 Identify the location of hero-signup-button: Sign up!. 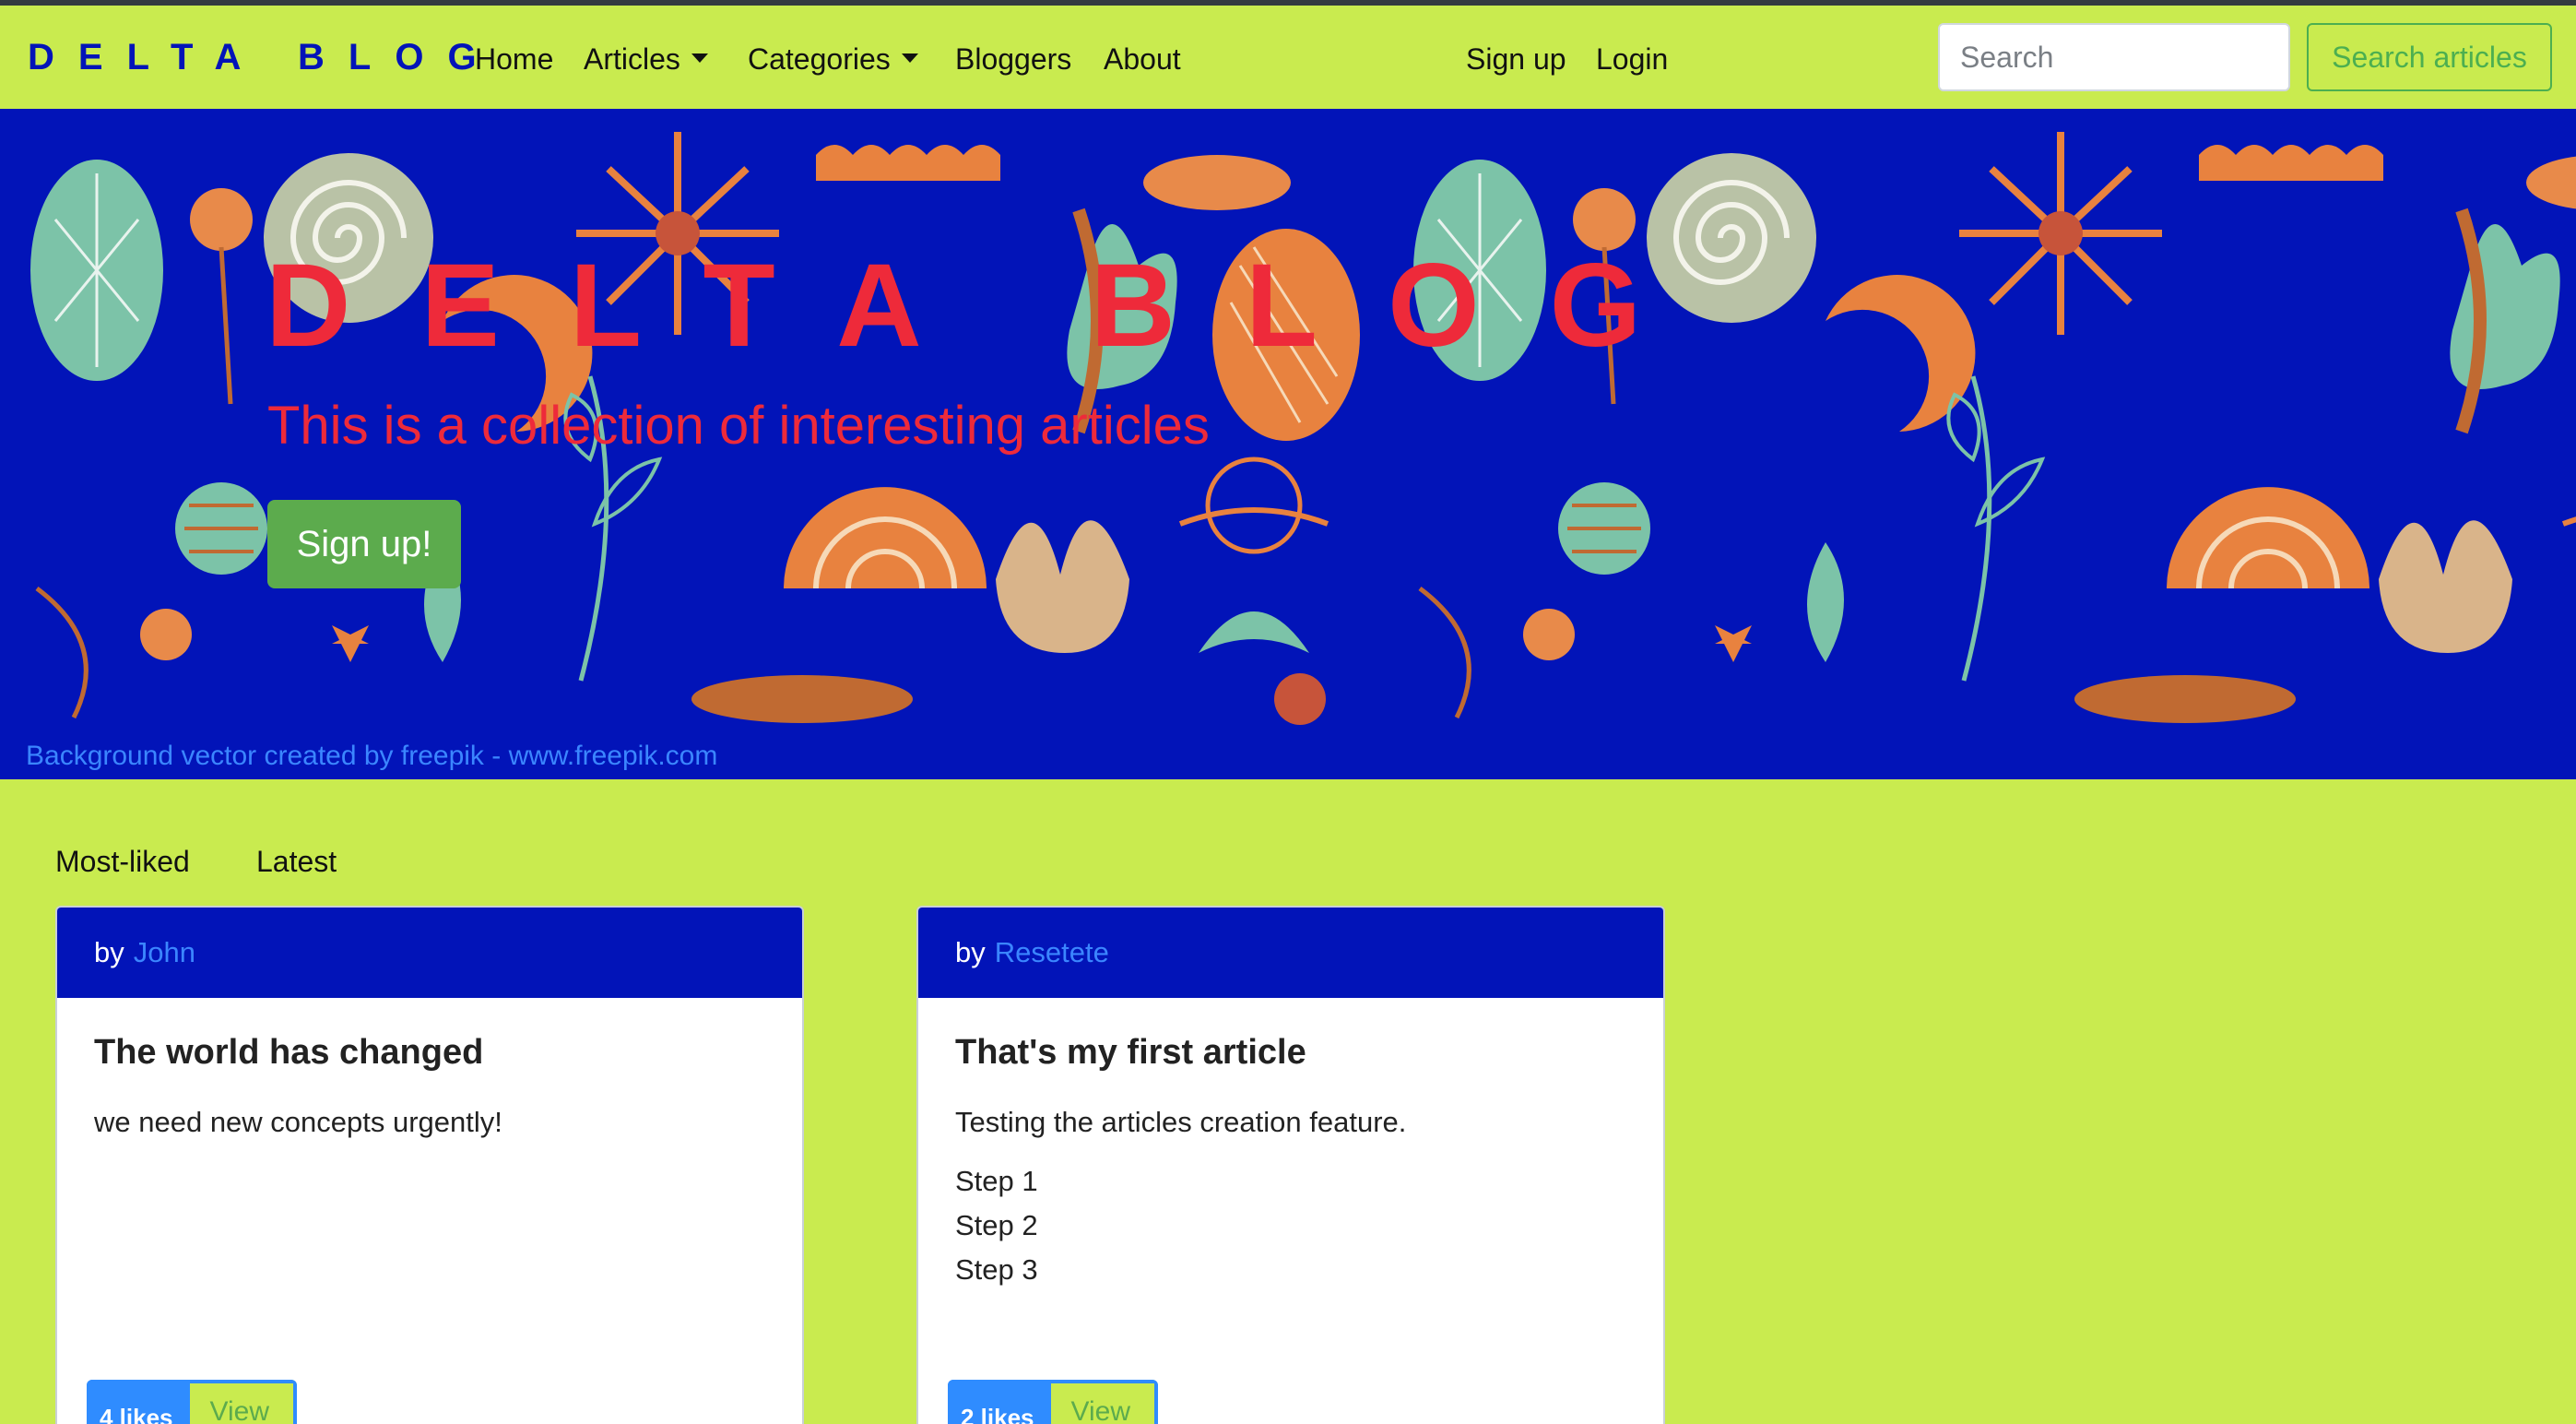
(364, 544).